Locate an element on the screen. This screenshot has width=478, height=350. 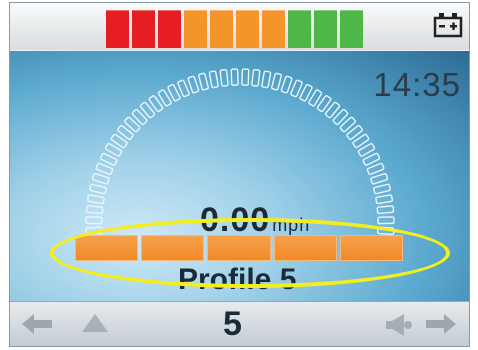
right-arrow-icon is located at coordinates (441, 324).